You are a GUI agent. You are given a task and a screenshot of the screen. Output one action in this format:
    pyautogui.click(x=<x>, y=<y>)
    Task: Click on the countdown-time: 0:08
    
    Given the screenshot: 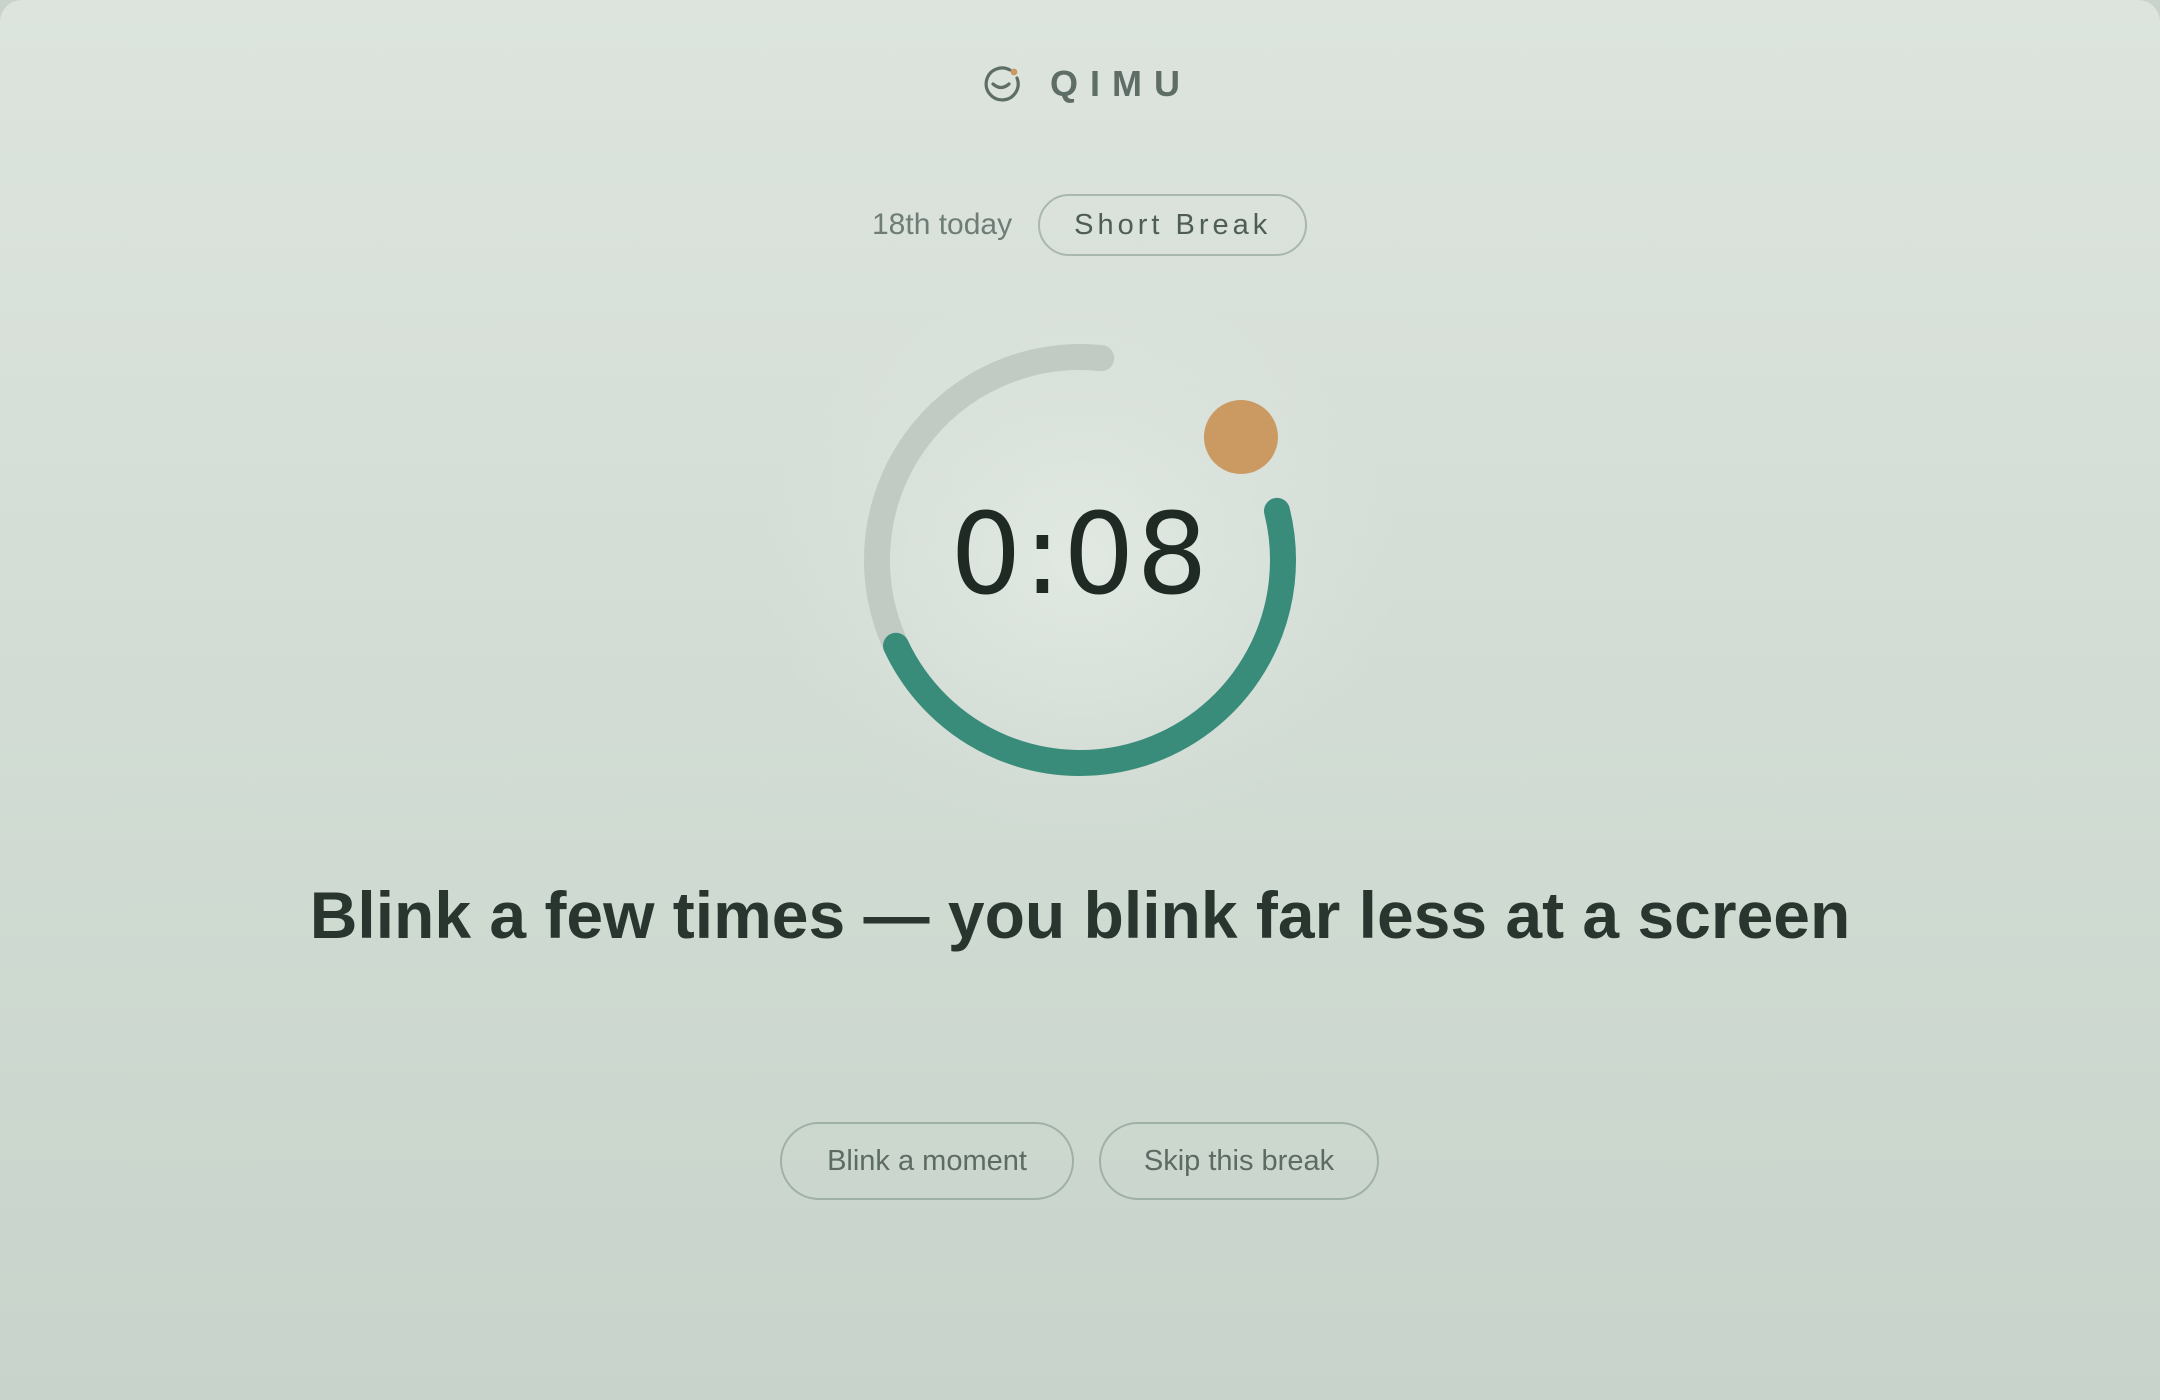 What is the action you would take?
    pyautogui.click(x=1080, y=555)
    